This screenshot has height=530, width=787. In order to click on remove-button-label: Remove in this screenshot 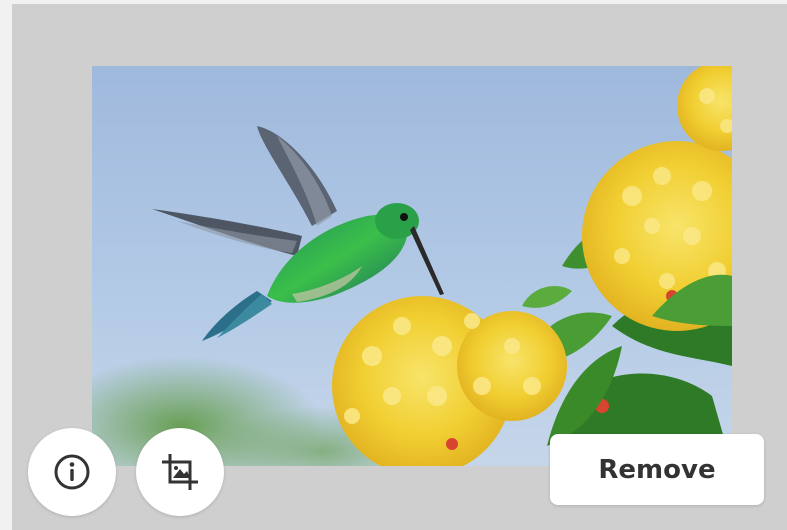, I will do `click(657, 469)`.